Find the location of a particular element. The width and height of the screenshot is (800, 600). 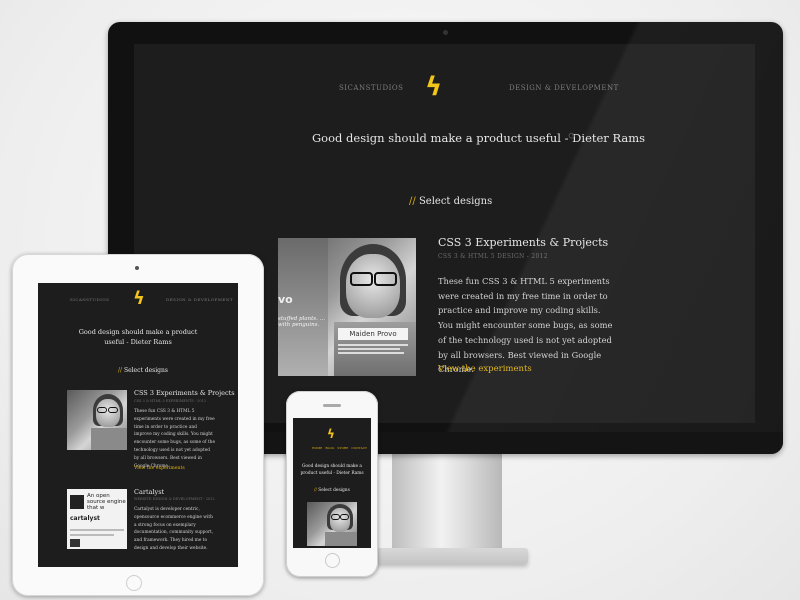

phone-nav-store: STORE is located at coordinates (342, 448).